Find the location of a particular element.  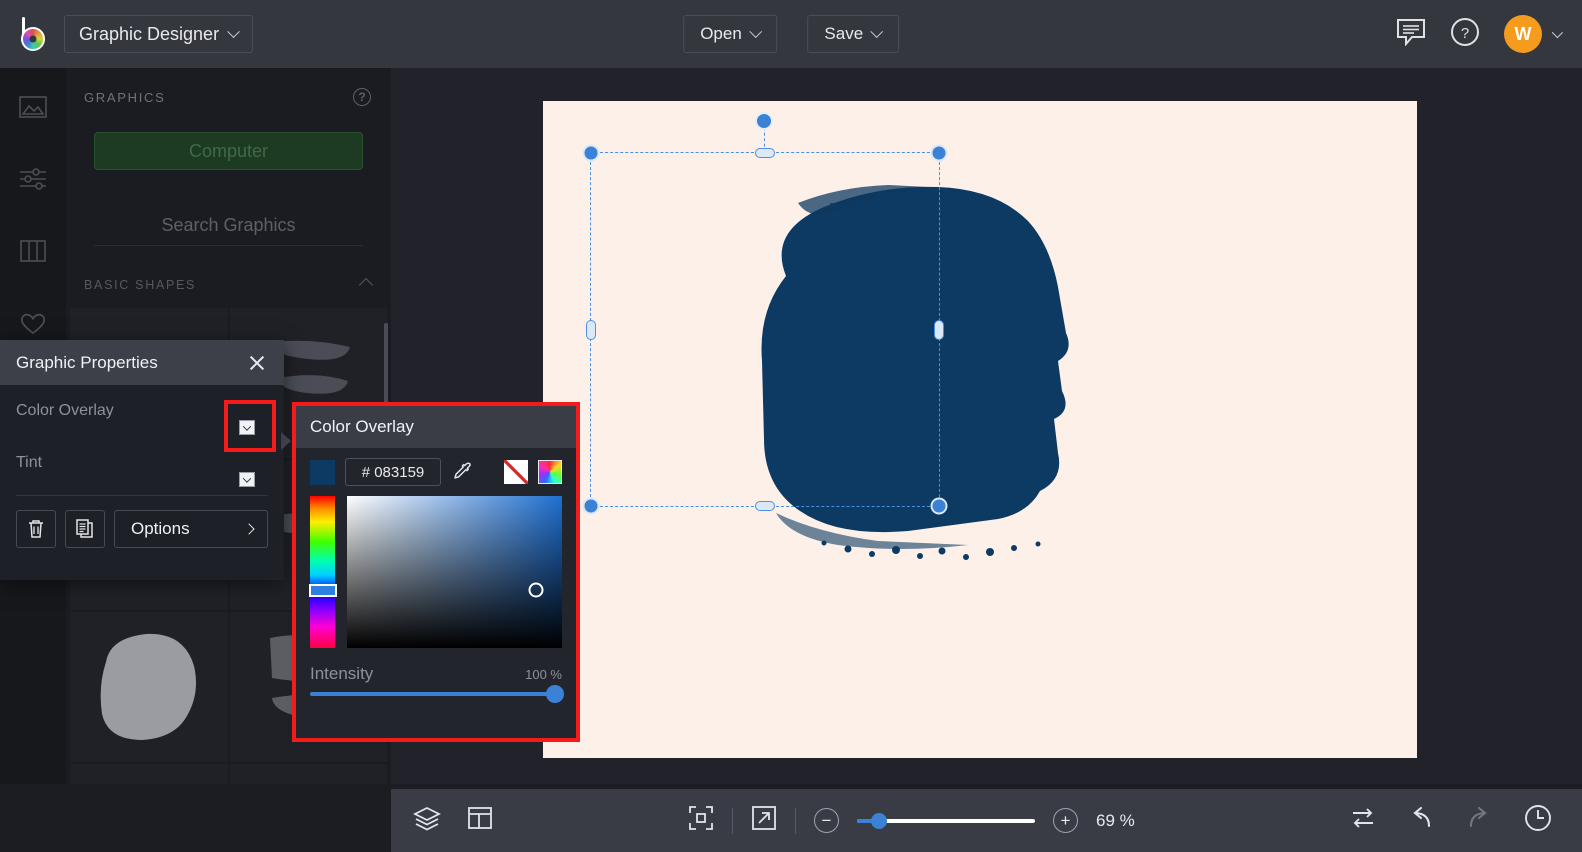

intensity-label: Intensity is located at coordinates (342, 673).